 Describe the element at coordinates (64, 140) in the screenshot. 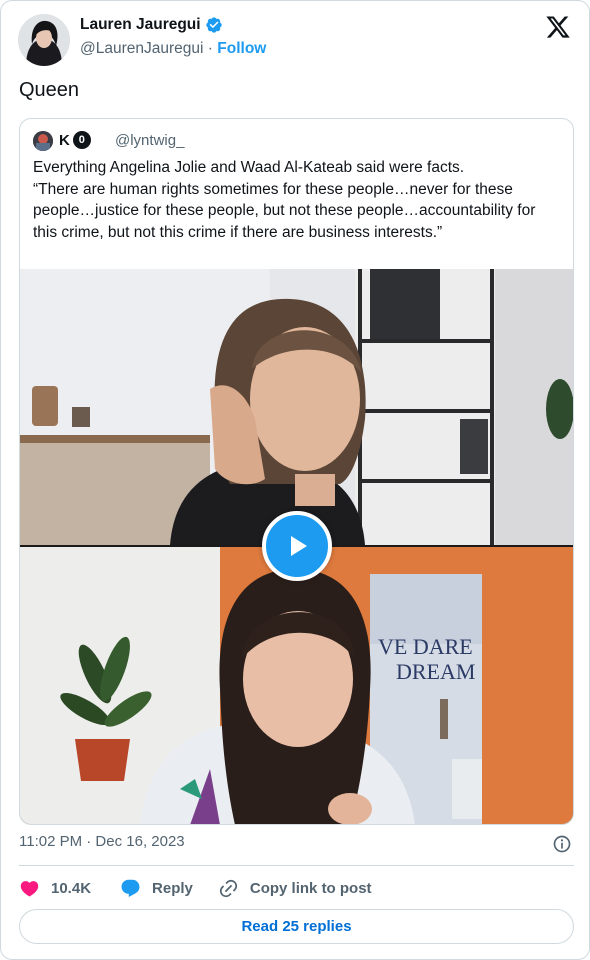

I see `quoted-author-name-text: K` at that location.